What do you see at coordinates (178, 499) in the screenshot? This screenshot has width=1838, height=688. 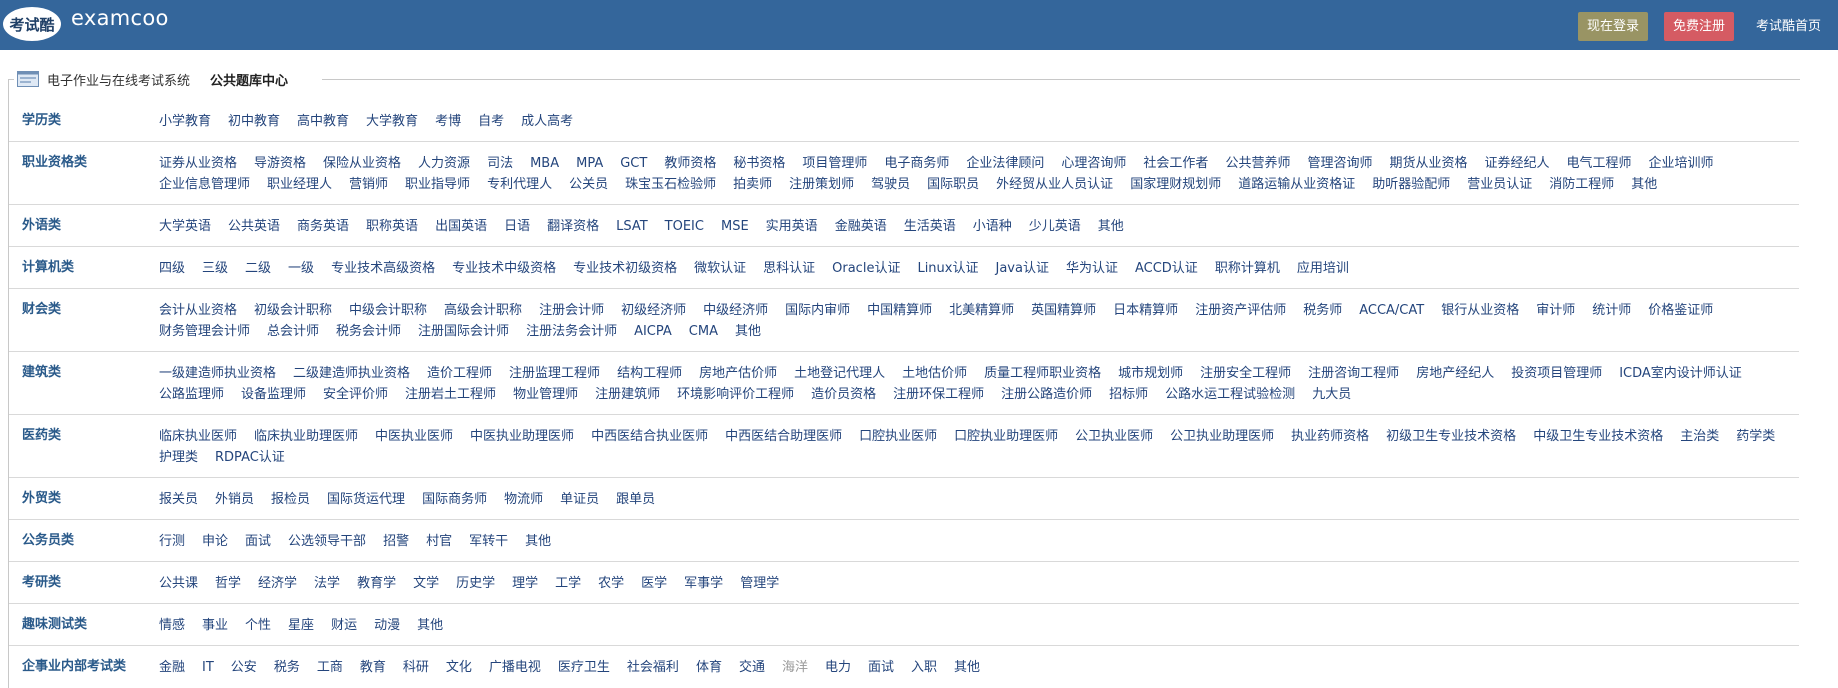 I see `category-link: 报关员` at bounding box center [178, 499].